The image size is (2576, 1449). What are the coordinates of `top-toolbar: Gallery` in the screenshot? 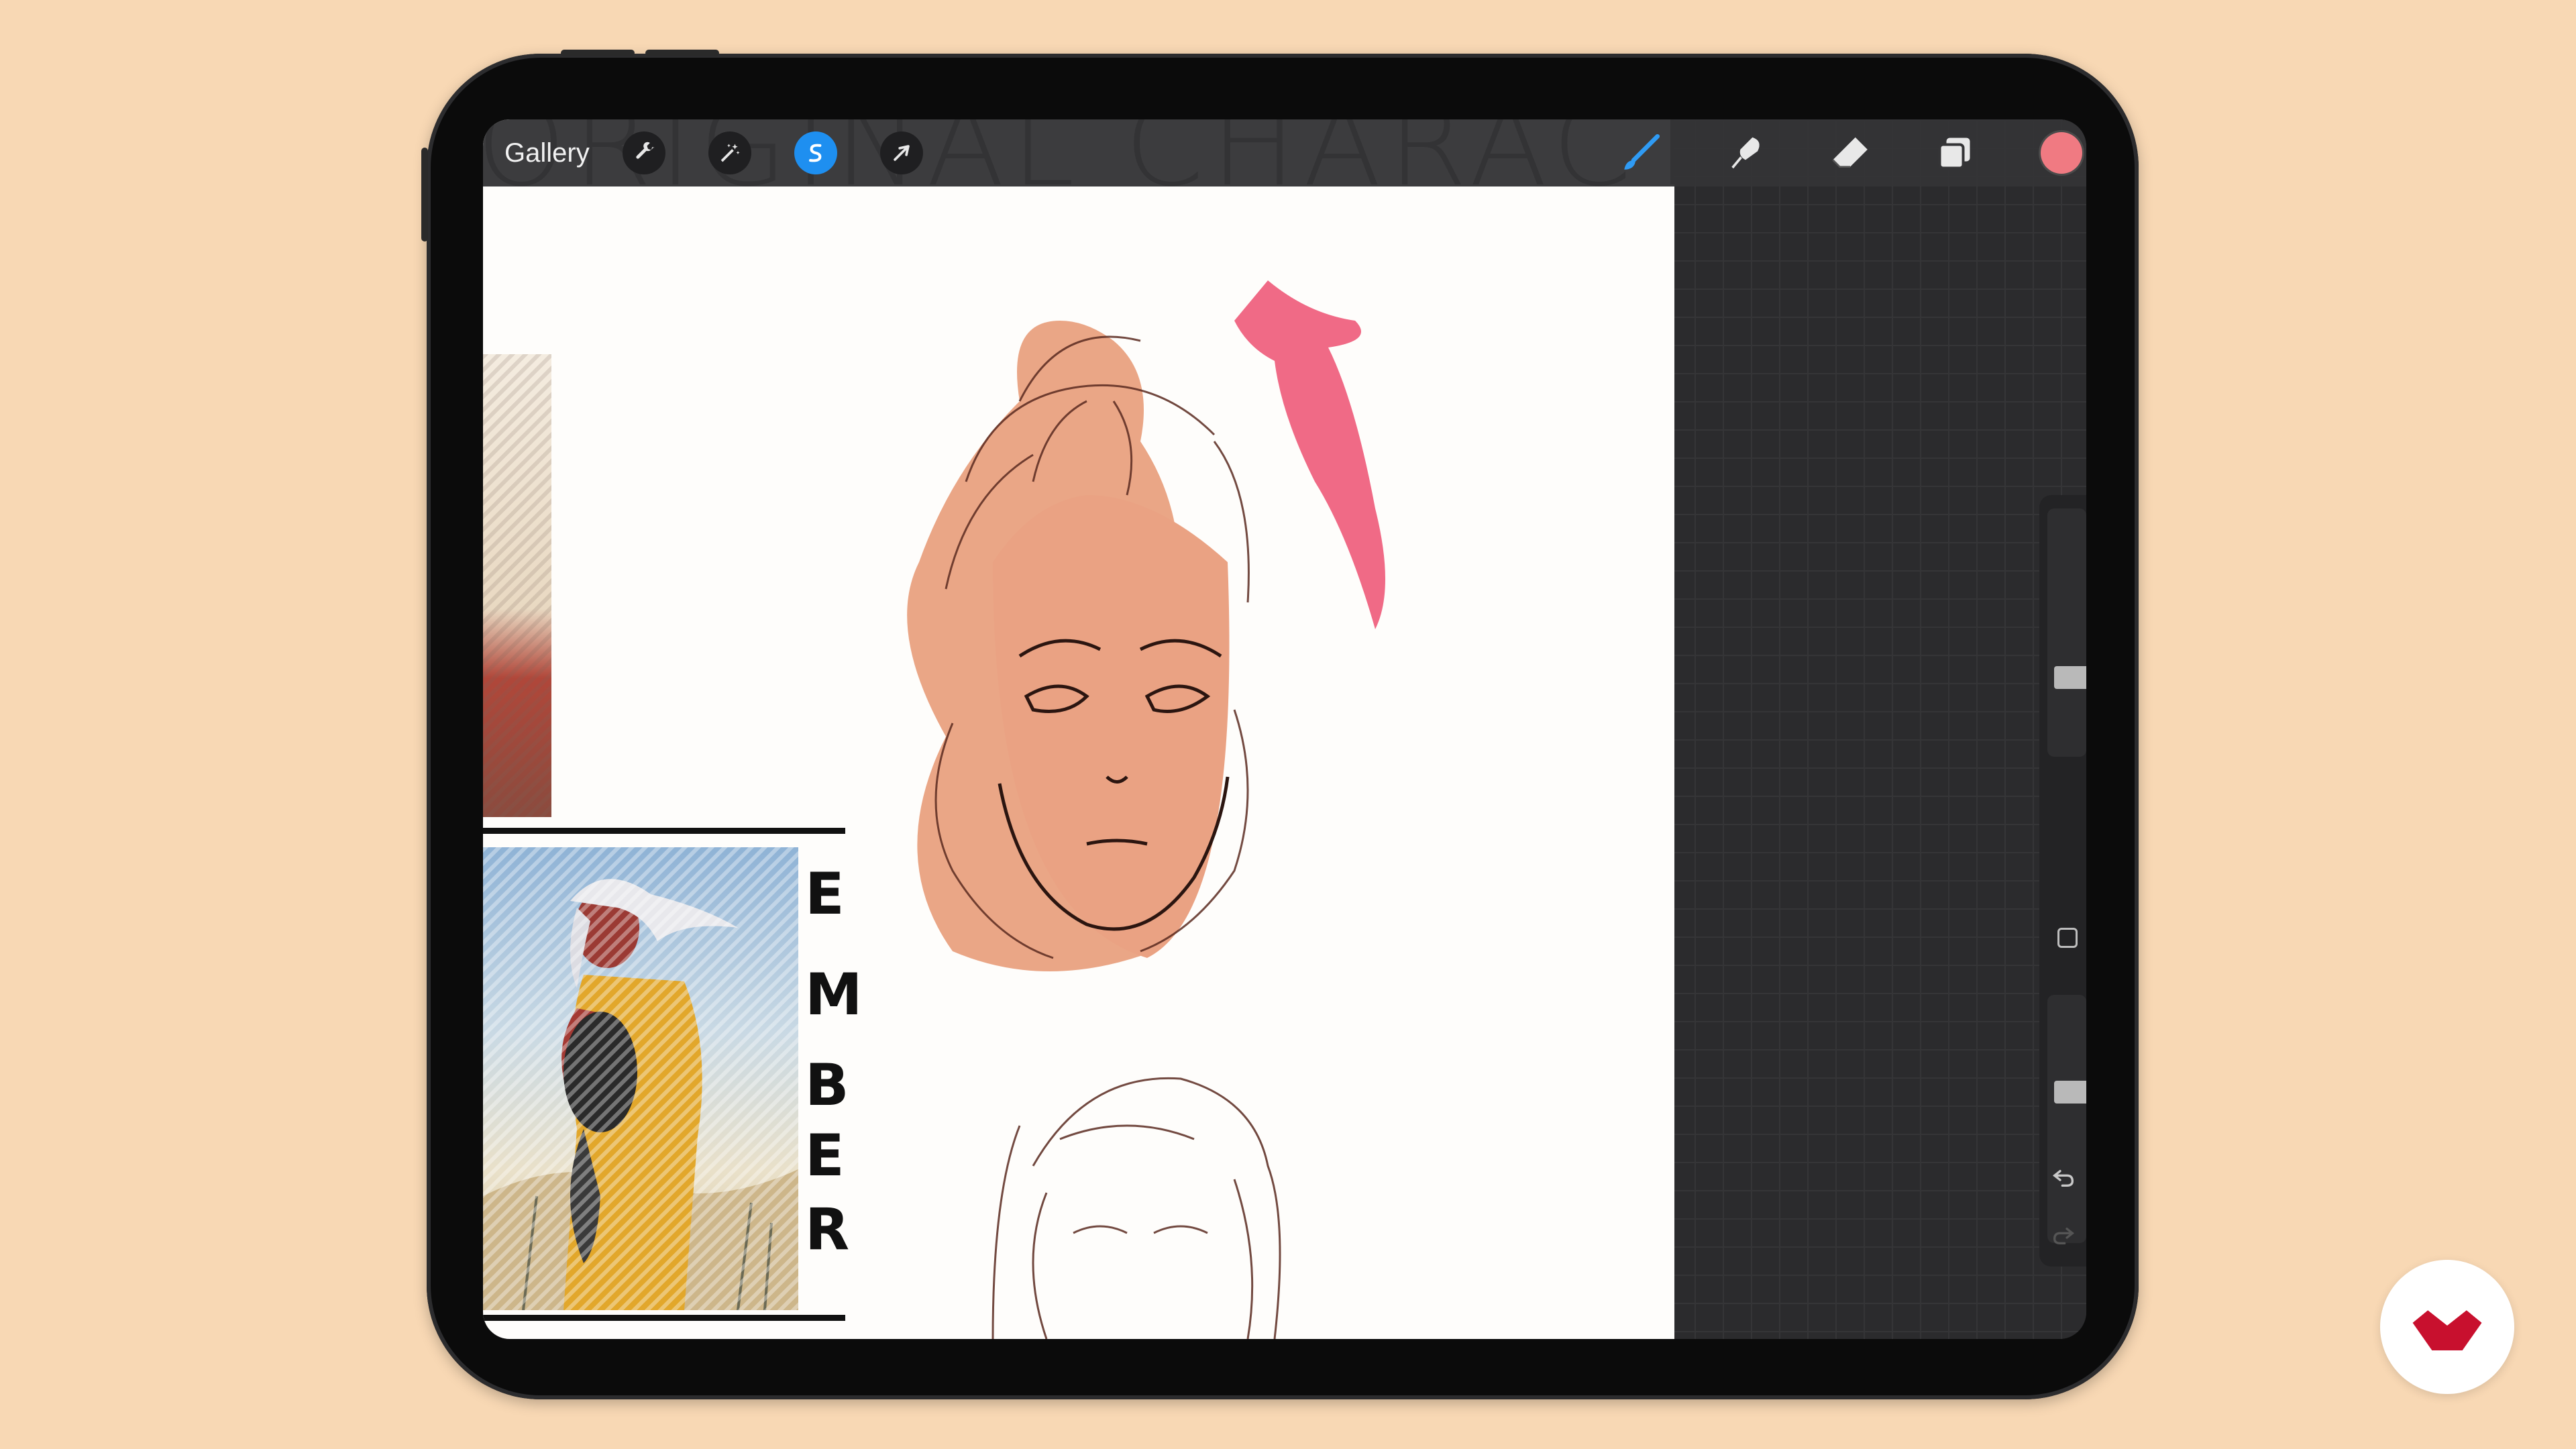 It's located at (1284, 152).